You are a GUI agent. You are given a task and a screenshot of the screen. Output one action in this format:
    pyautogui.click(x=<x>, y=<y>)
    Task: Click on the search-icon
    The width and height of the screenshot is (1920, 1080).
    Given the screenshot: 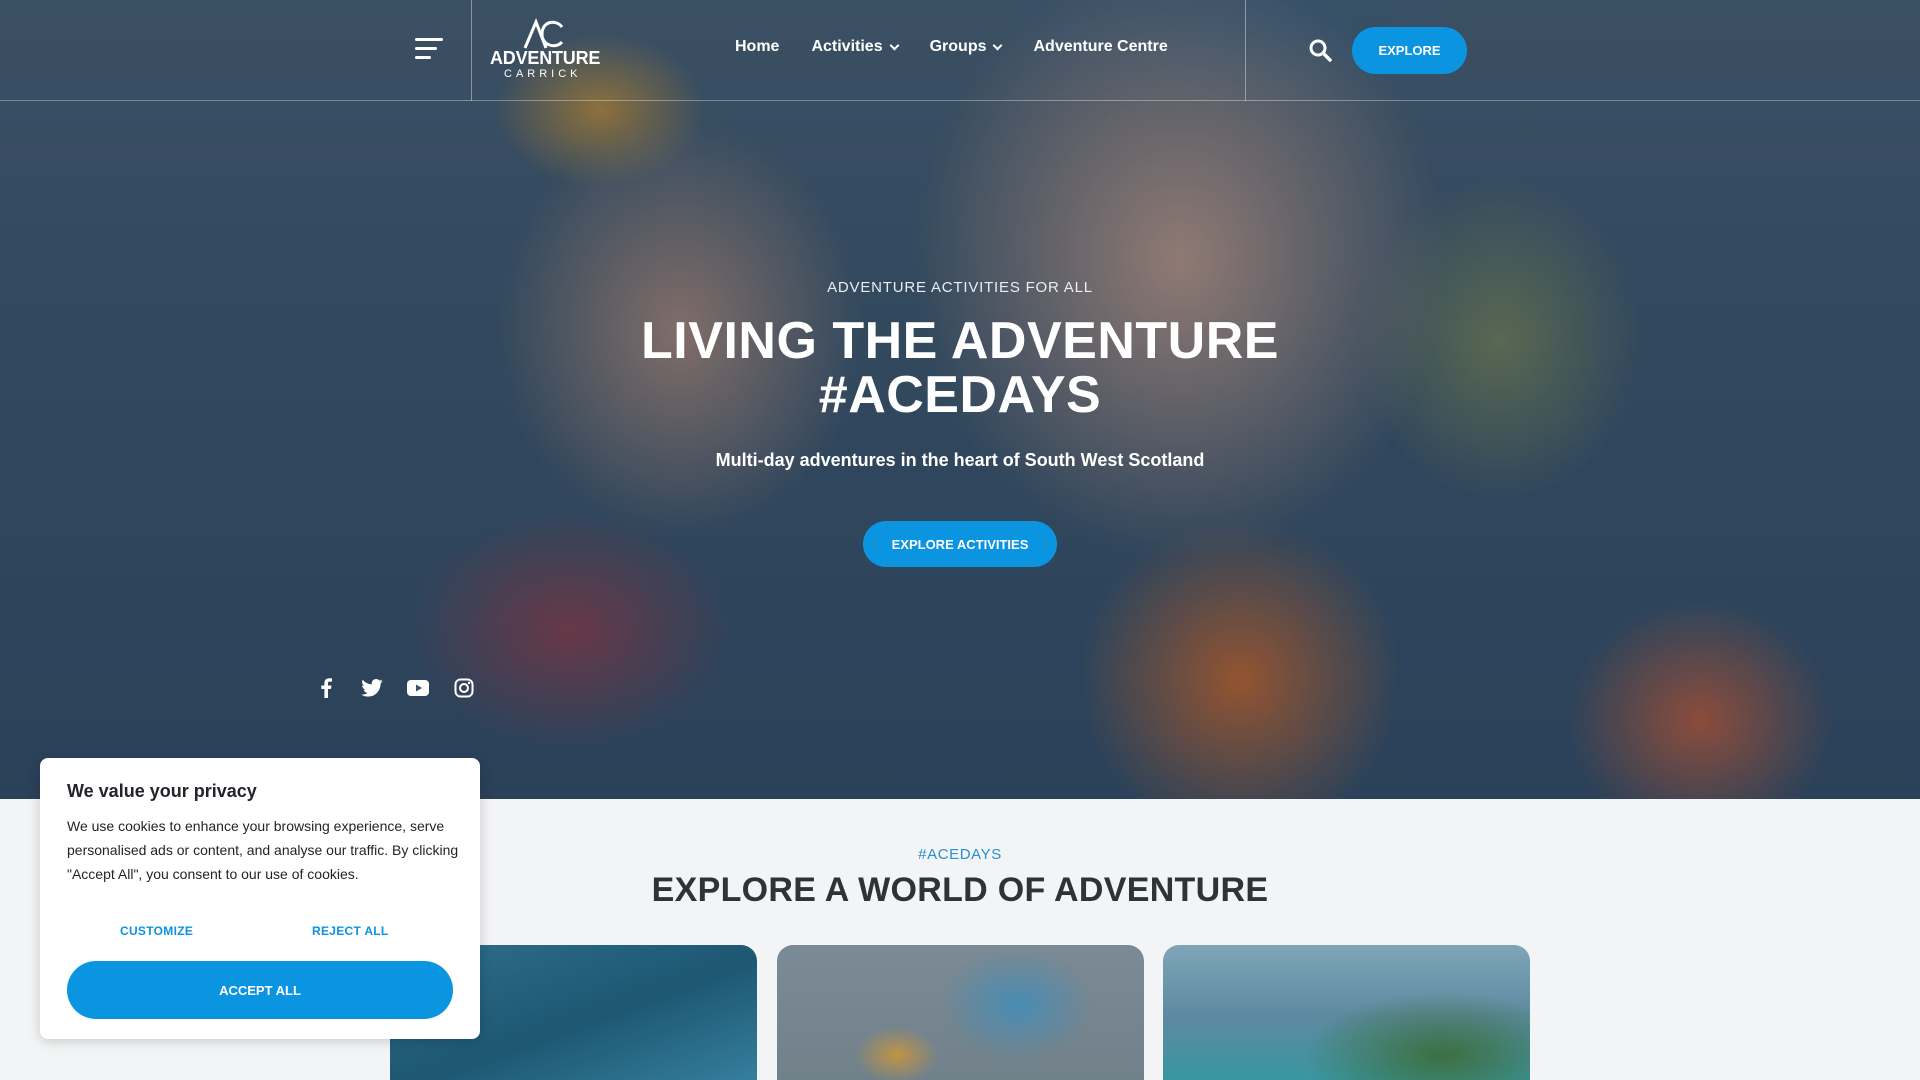 What is the action you would take?
    pyautogui.click(x=1320, y=50)
    